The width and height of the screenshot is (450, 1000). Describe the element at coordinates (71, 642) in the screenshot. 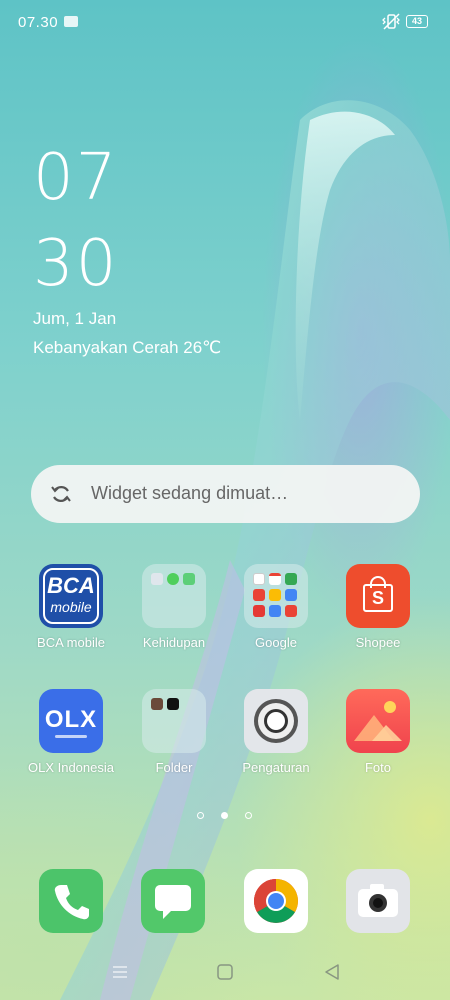

I see `app-label: BCA mobile` at that location.